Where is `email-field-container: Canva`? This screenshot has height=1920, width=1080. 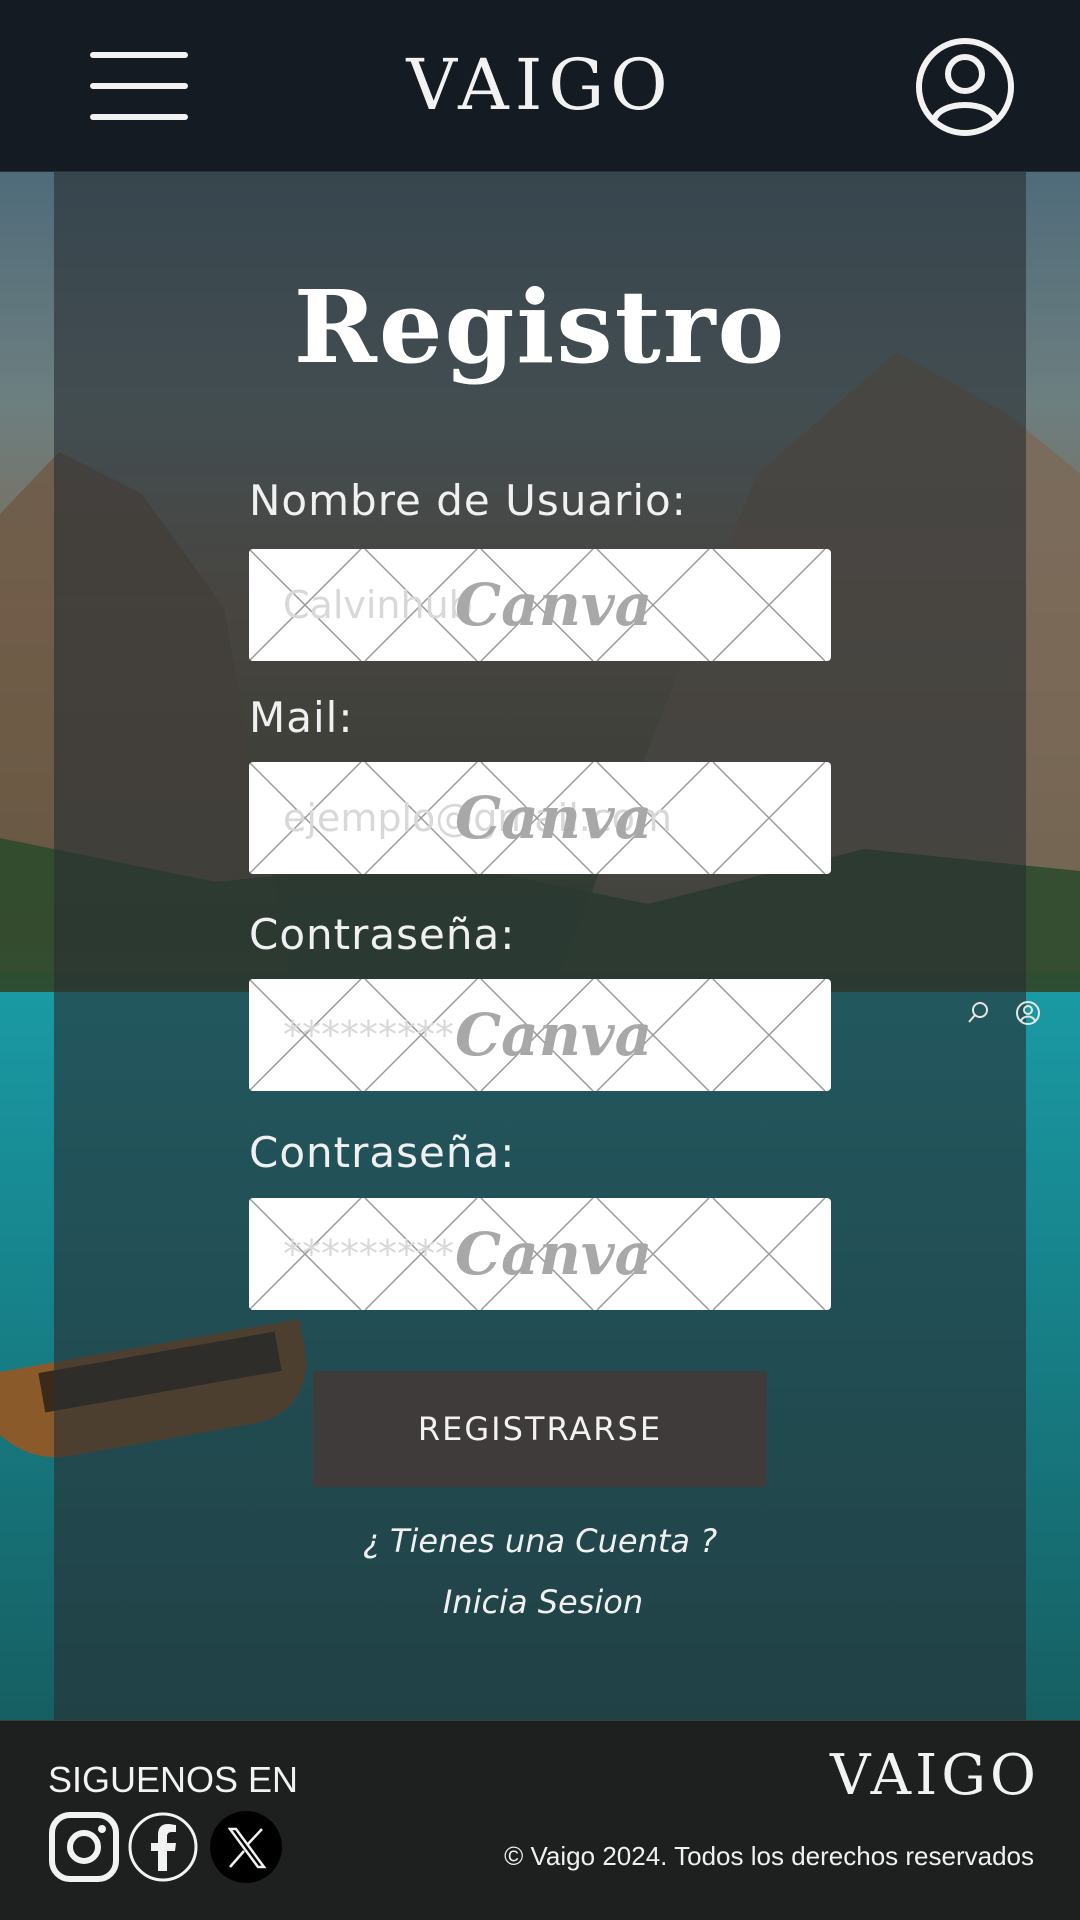 email-field-container: Canva is located at coordinates (540, 818).